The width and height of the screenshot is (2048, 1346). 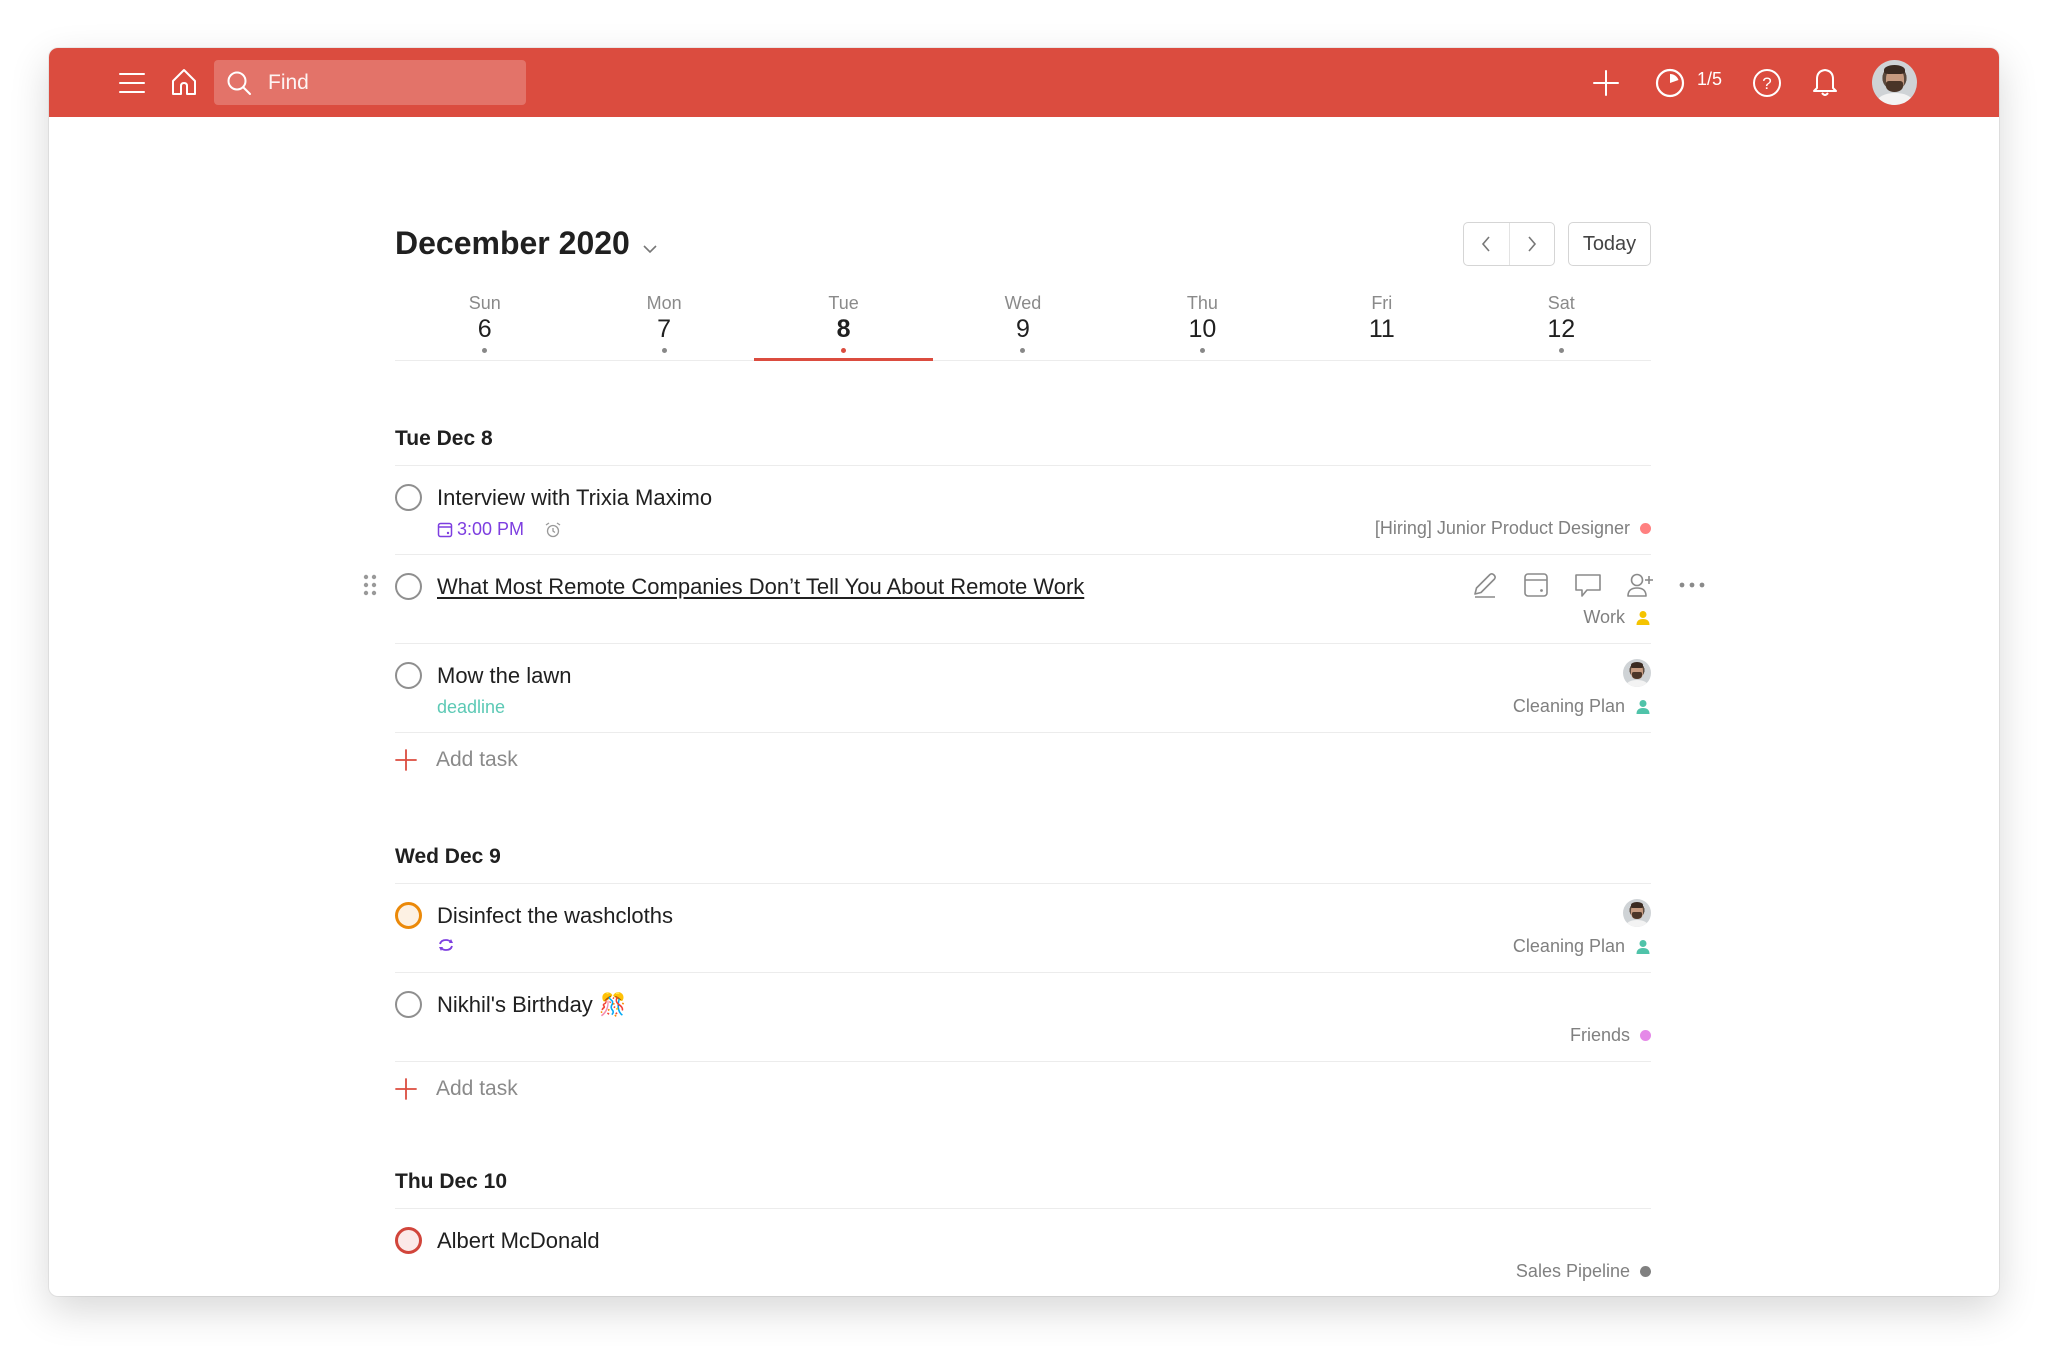 What do you see at coordinates (132, 83) in the screenshot?
I see `hamburger-menu-icon` at bounding box center [132, 83].